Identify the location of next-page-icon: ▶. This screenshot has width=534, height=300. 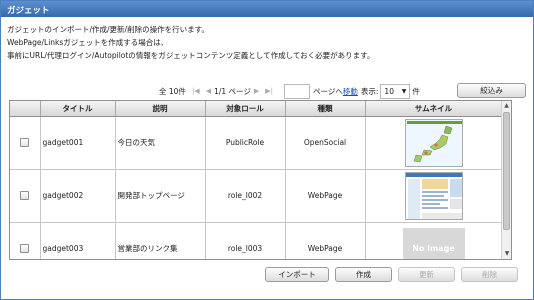
(256, 91).